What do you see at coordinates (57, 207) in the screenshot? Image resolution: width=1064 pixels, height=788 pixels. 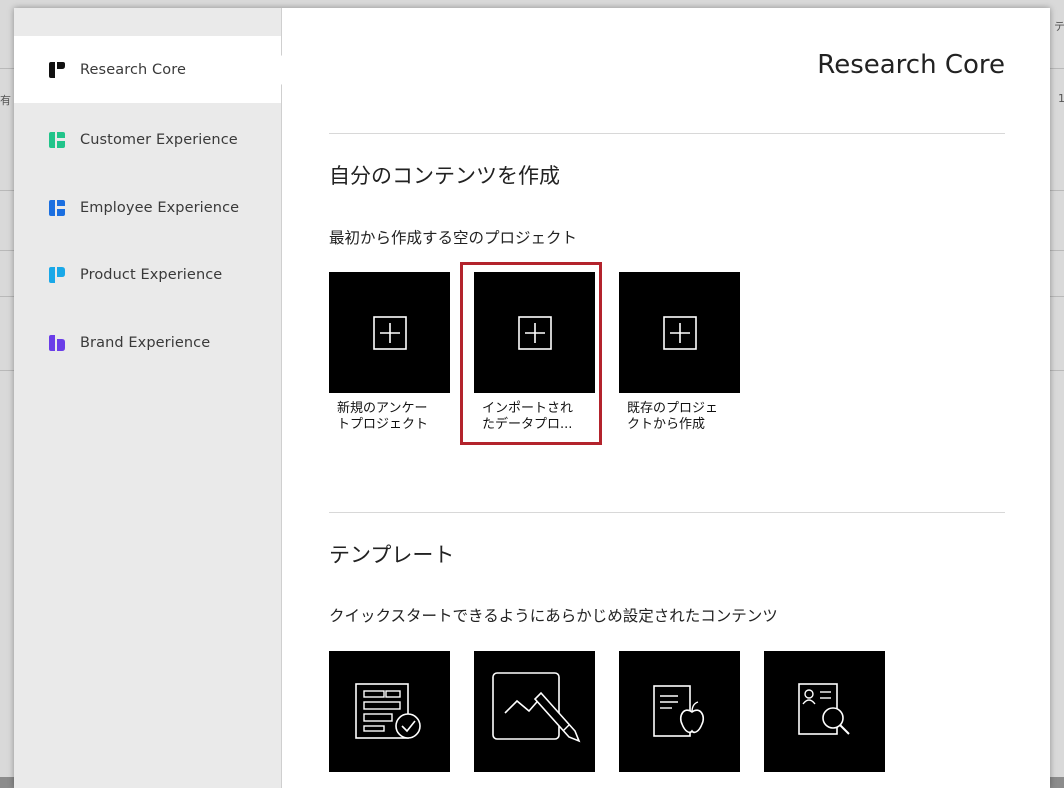 I see `employee-experience-icon` at bounding box center [57, 207].